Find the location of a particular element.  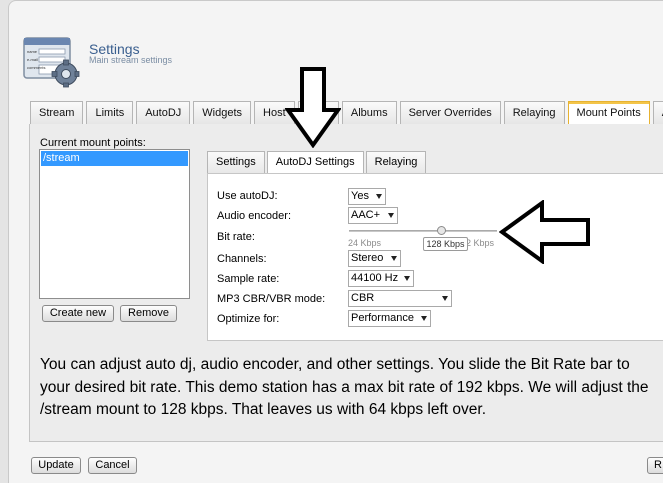

optimize-label: Optimize for: is located at coordinates (248, 319).